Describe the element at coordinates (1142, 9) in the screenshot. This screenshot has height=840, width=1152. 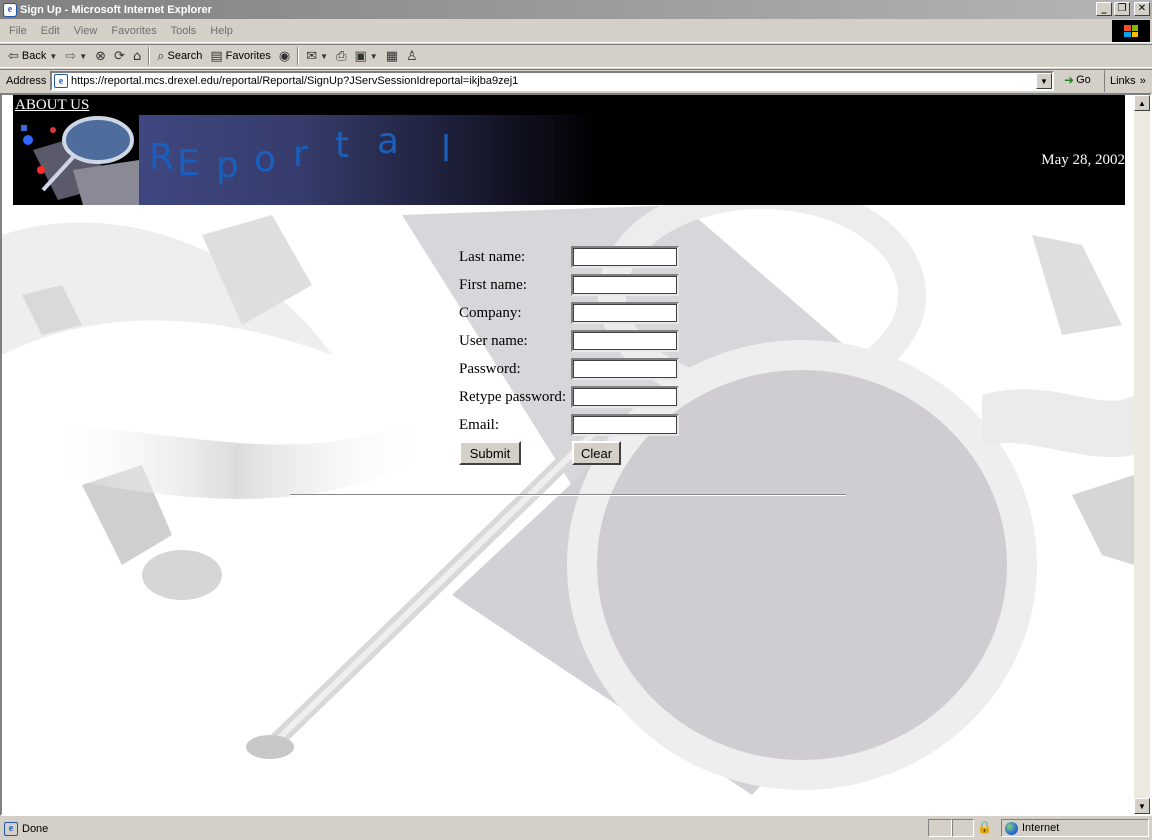
I see `close-button: ✕` at that location.